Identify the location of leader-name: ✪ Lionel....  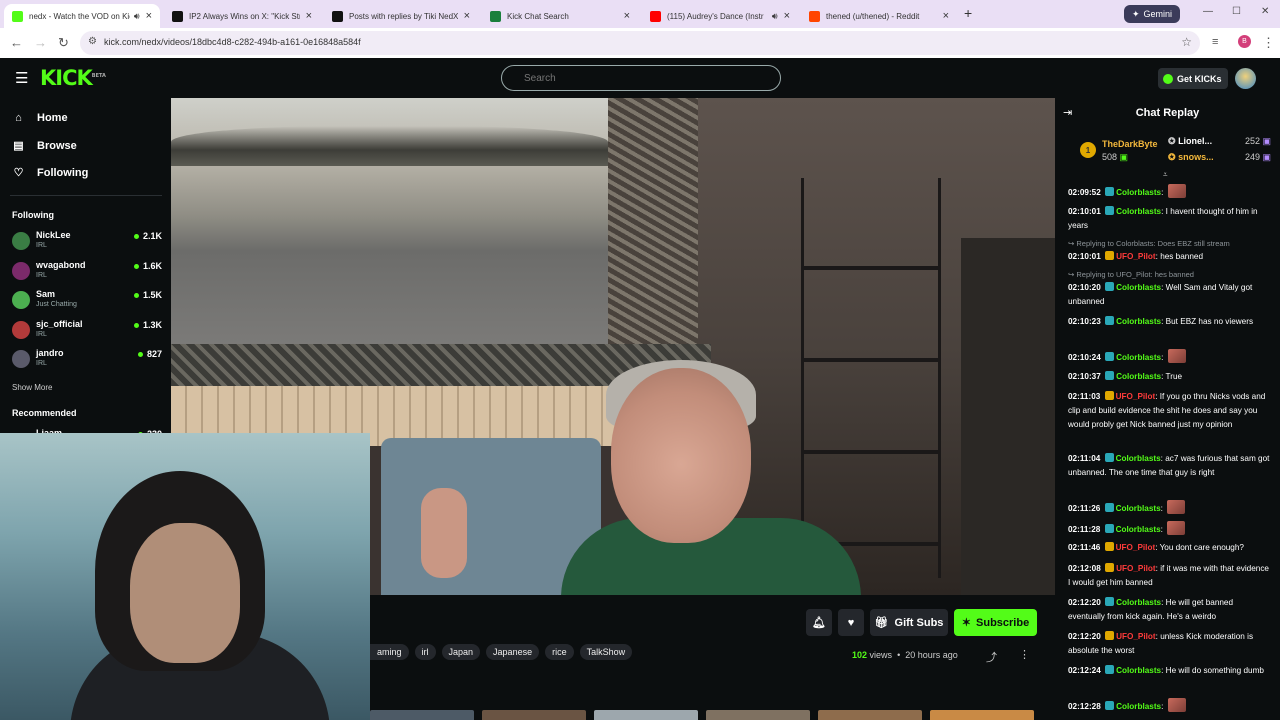
(1190, 141).